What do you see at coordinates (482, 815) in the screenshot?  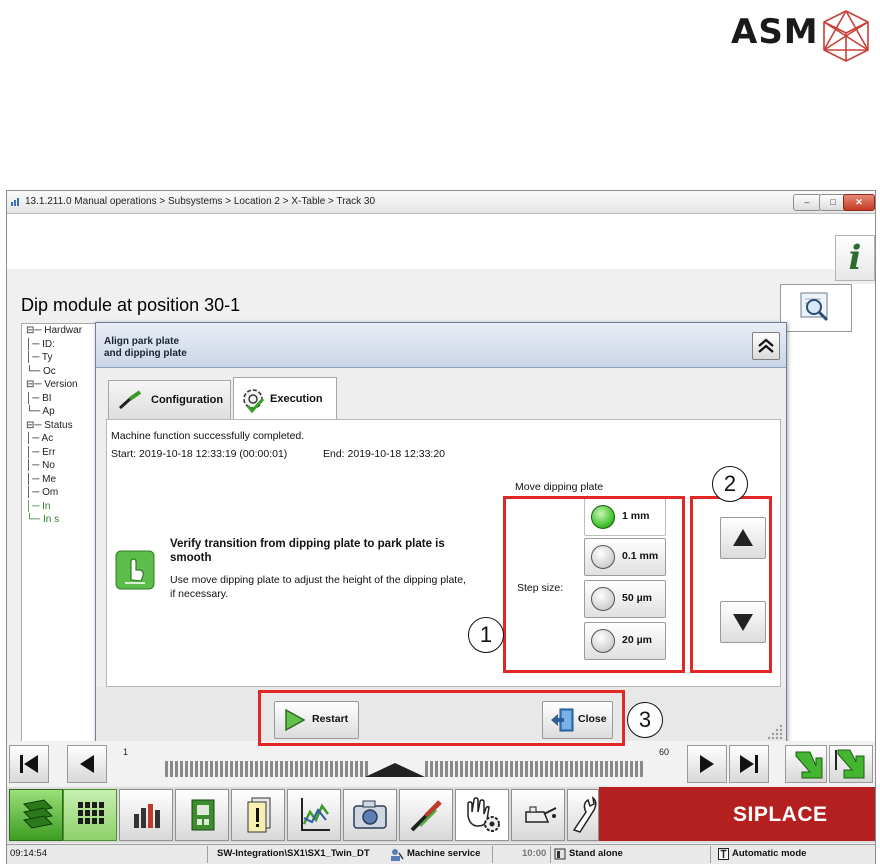 I see `toolbar-manual-operations-button` at bounding box center [482, 815].